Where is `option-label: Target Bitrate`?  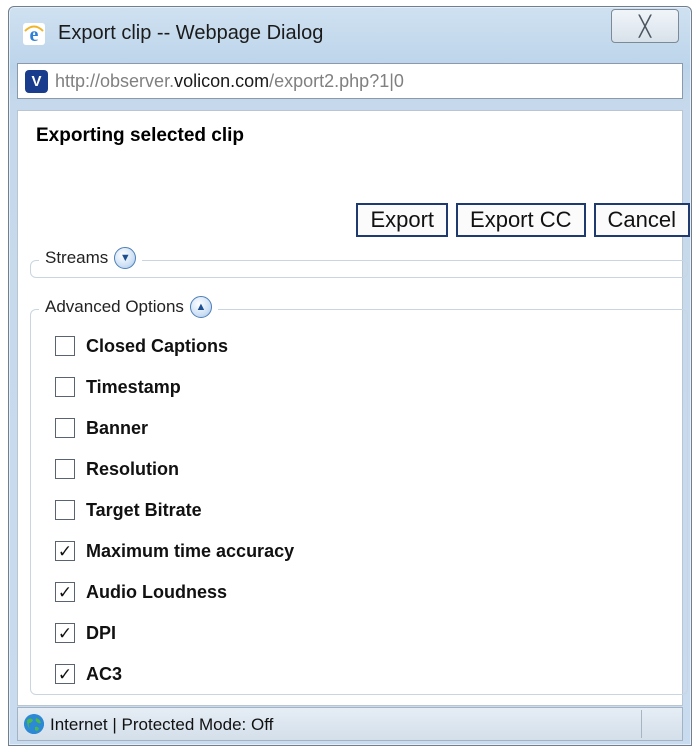 option-label: Target Bitrate is located at coordinates (144, 509).